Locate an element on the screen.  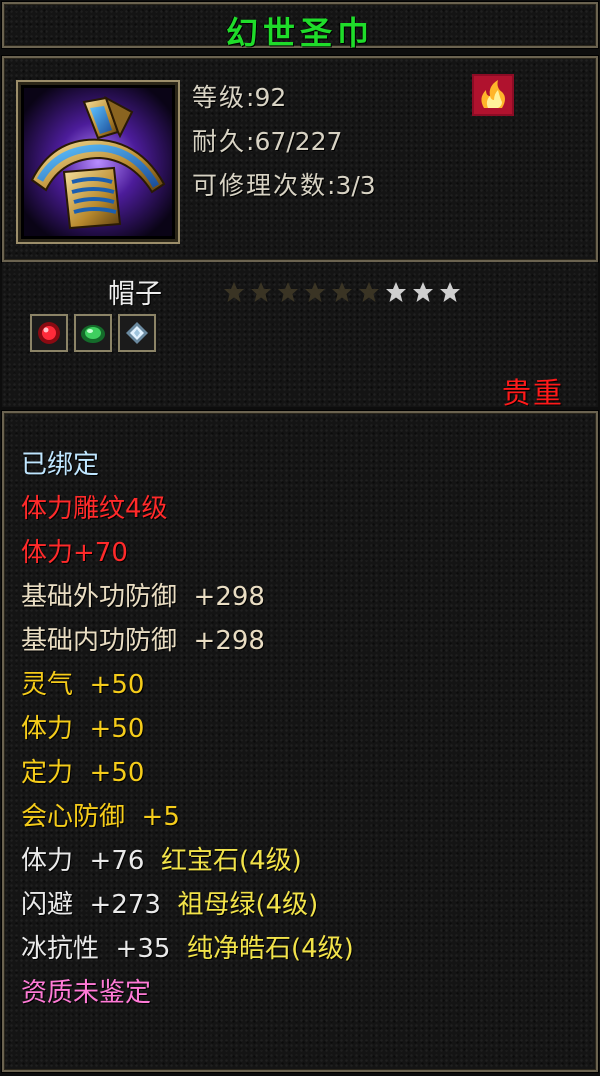
level-stat: 等级:92 is located at coordinates (239, 96).